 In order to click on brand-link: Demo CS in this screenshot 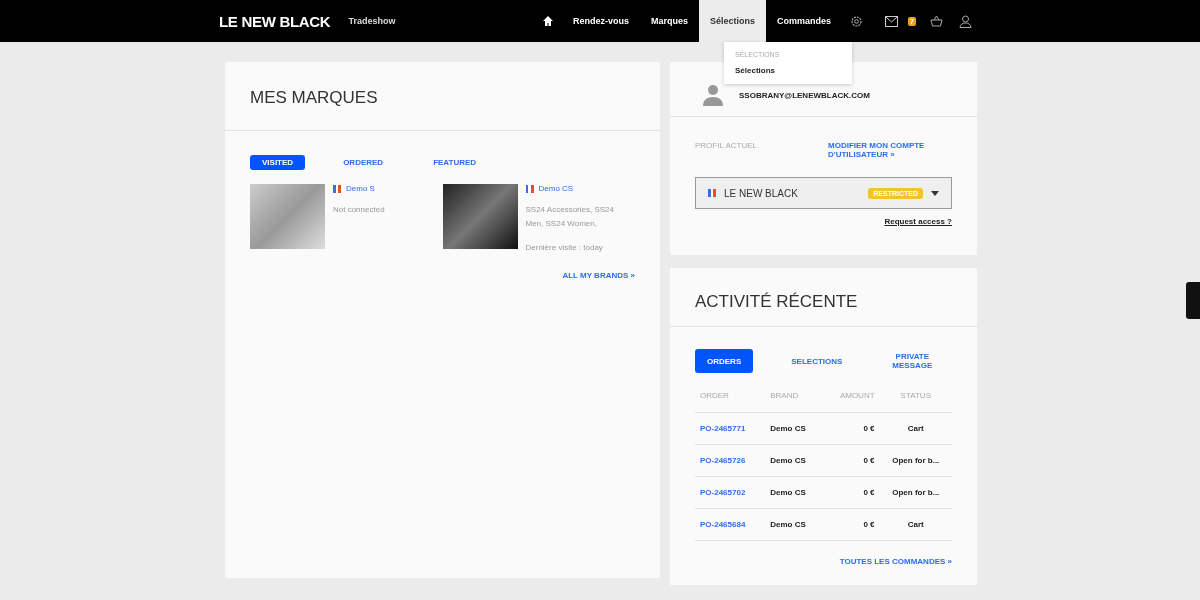, I will do `click(556, 188)`.